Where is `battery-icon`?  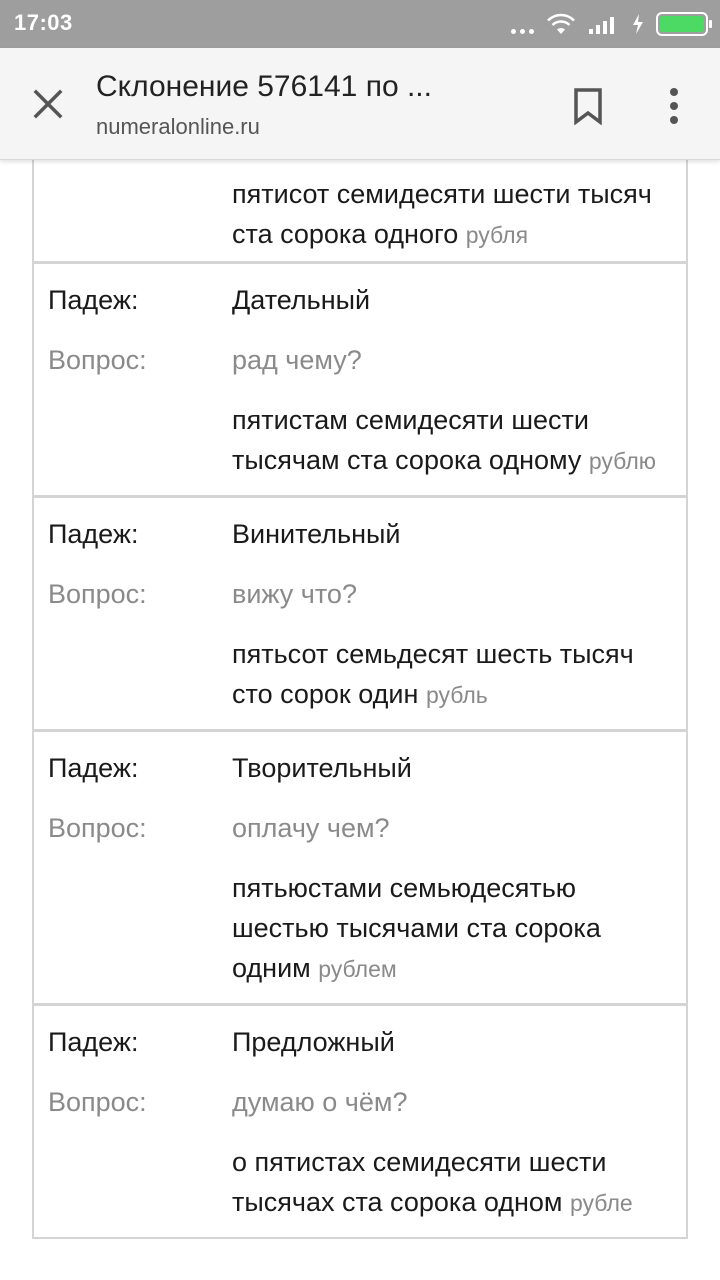 battery-icon is located at coordinates (684, 24).